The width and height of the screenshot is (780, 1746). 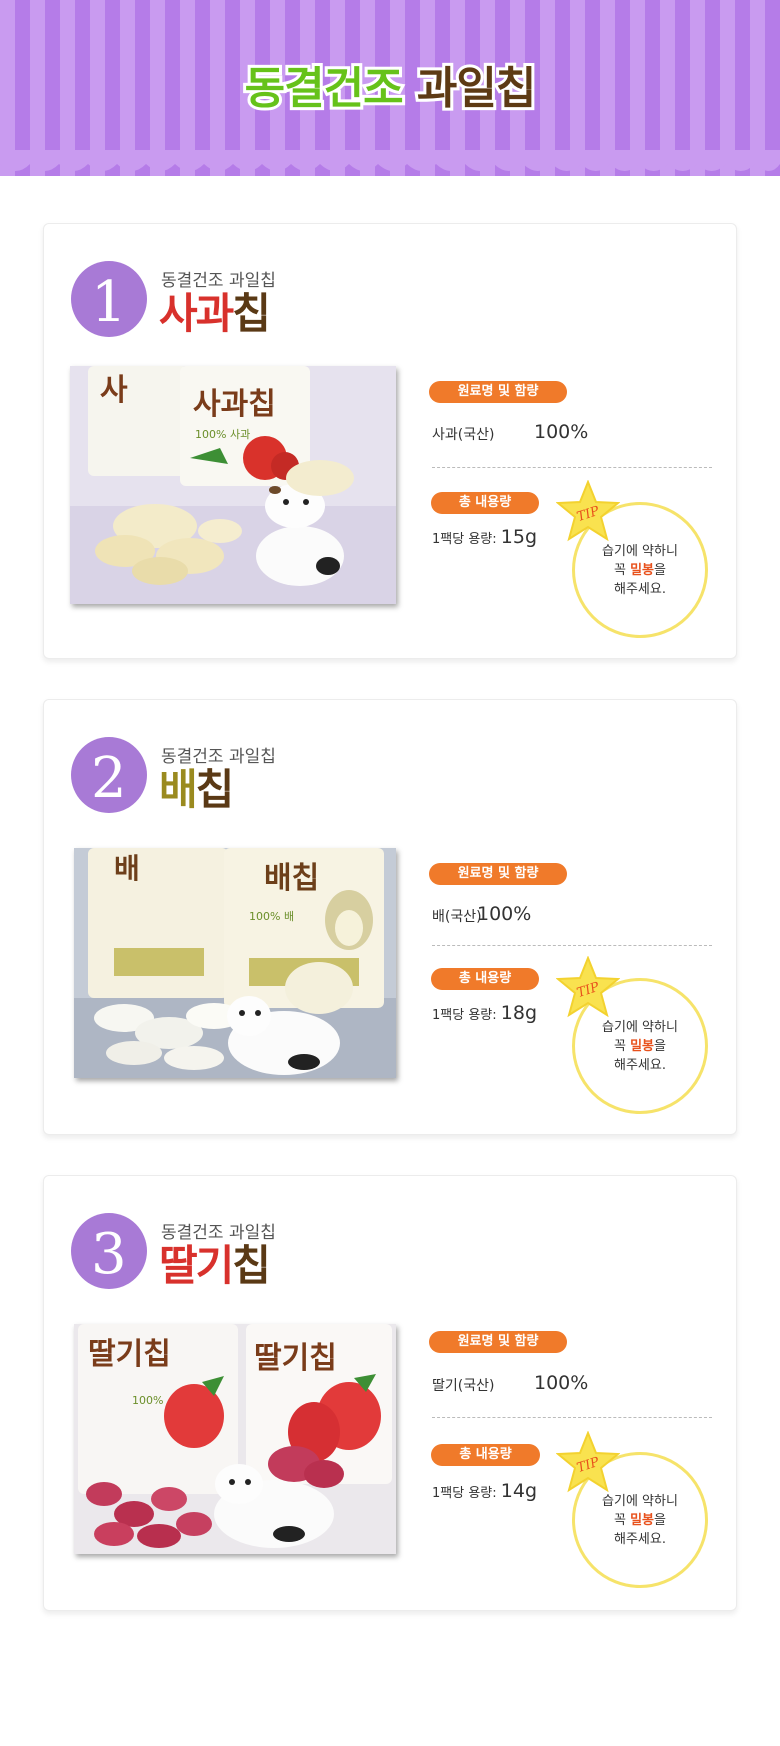 What do you see at coordinates (235, 963) in the screenshot?
I see `product-photo-pear: 배 배칩 100% 배` at bounding box center [235, 963].